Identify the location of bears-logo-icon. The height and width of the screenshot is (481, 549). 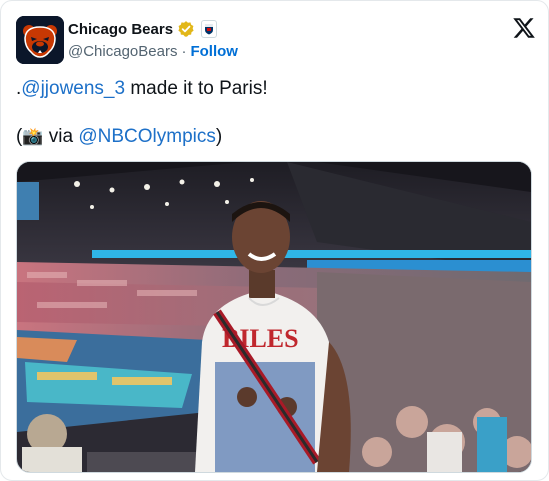
(40, 40).